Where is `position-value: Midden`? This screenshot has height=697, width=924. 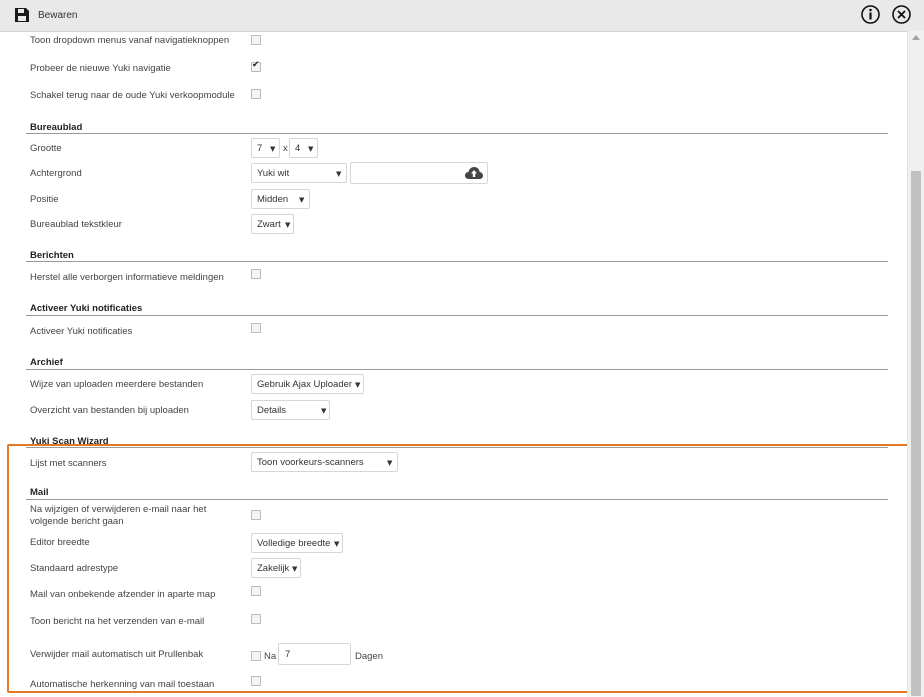 position-value: Midden is located at coordinates (273, 199).